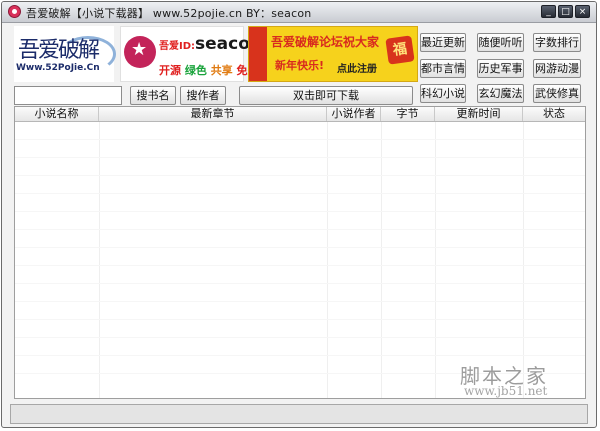  I want to click on red-strip, so click(258, 54).